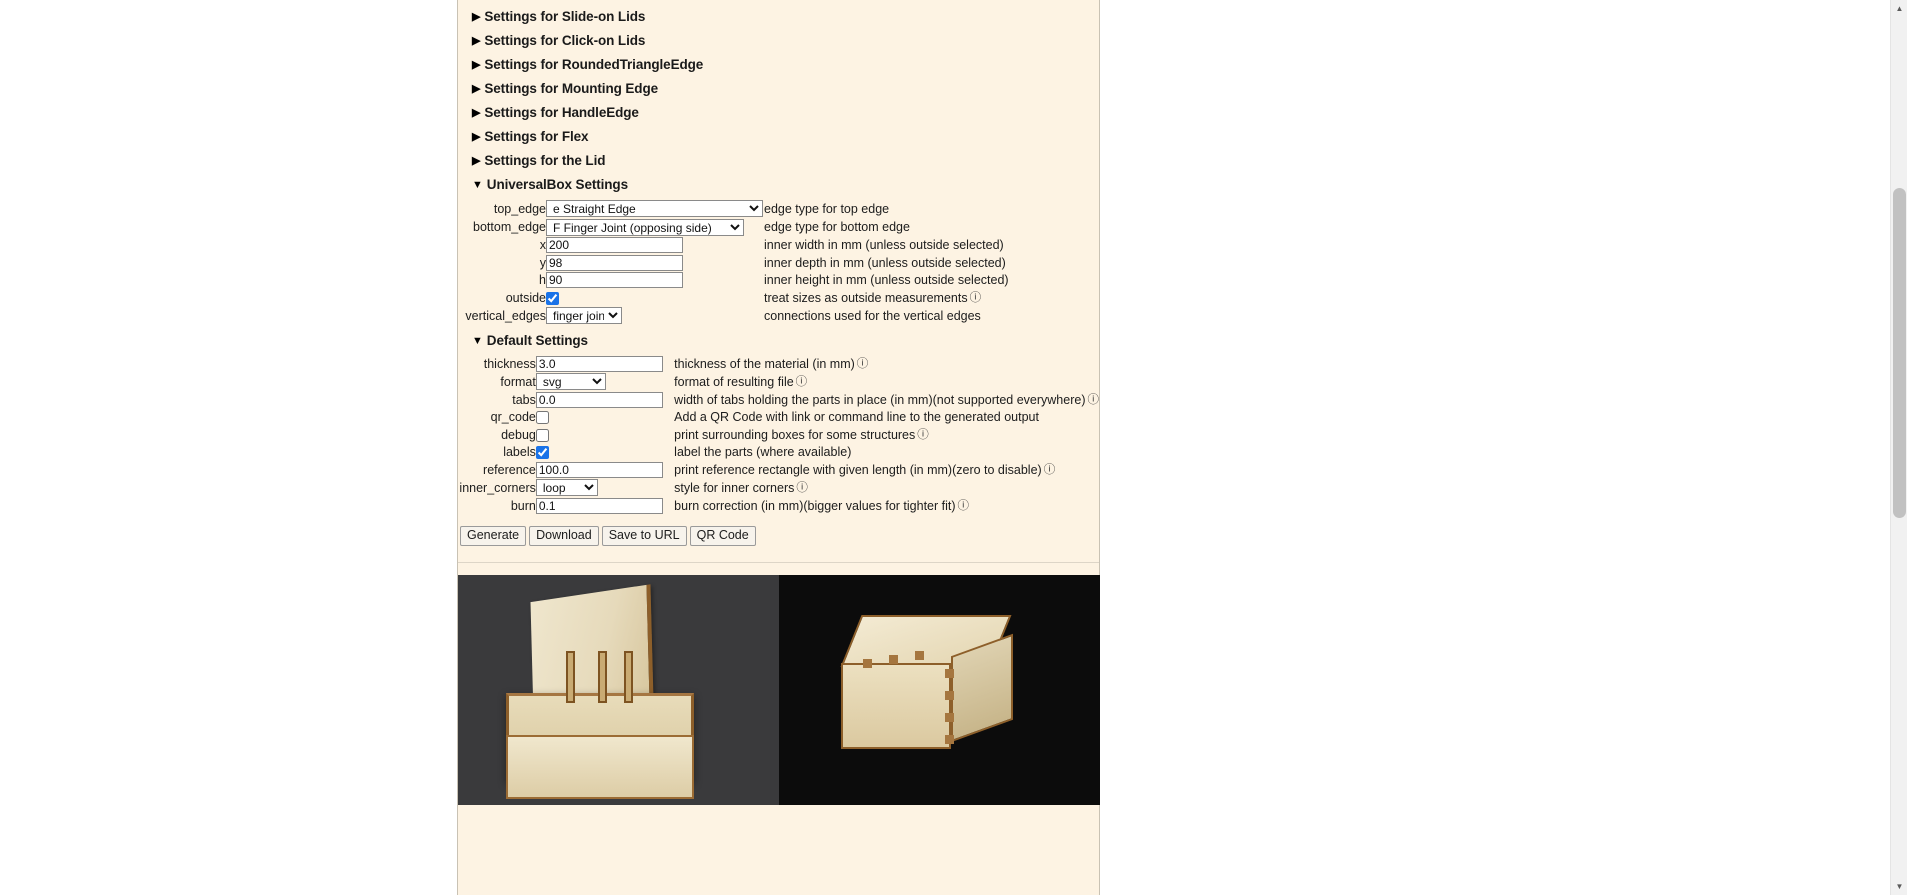 This screenshot has width=1907, height=895. What do you see at coordinates (542, 435) in the screenshot?
I see `debug-checkbox` at bounding box center [542, 435].